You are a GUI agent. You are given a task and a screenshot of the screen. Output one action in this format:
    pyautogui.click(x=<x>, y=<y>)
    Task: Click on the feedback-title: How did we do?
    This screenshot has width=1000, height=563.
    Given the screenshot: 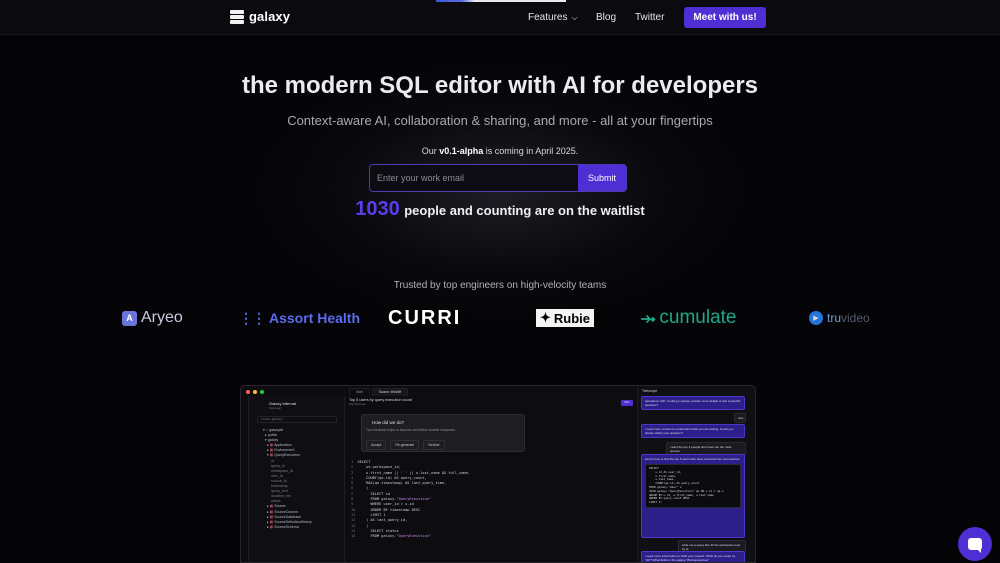 What is the action you would take?
    pyautogui.click(x=388, y=422)
    